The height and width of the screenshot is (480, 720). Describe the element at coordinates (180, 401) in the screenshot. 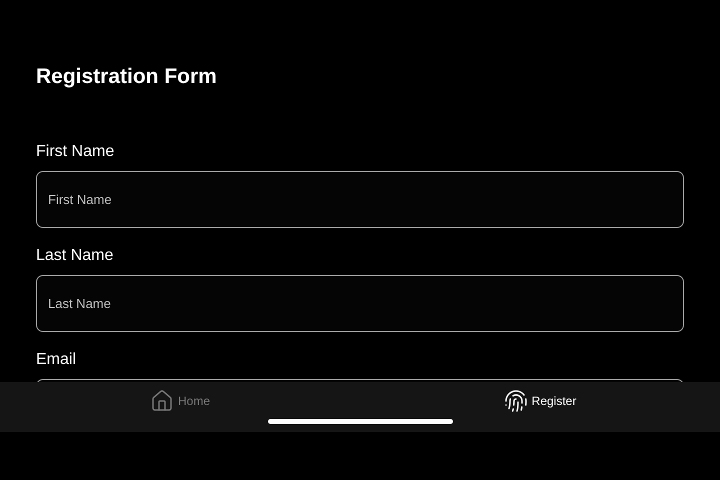

I see `tab: Home` at that location.